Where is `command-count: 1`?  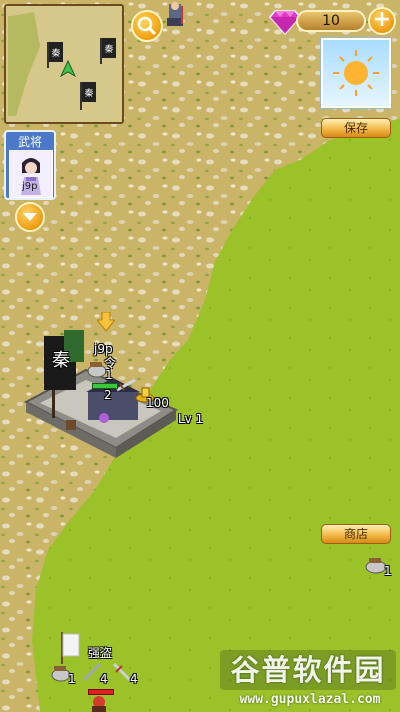 command-count: 1 is located at coordinates (109, 375).